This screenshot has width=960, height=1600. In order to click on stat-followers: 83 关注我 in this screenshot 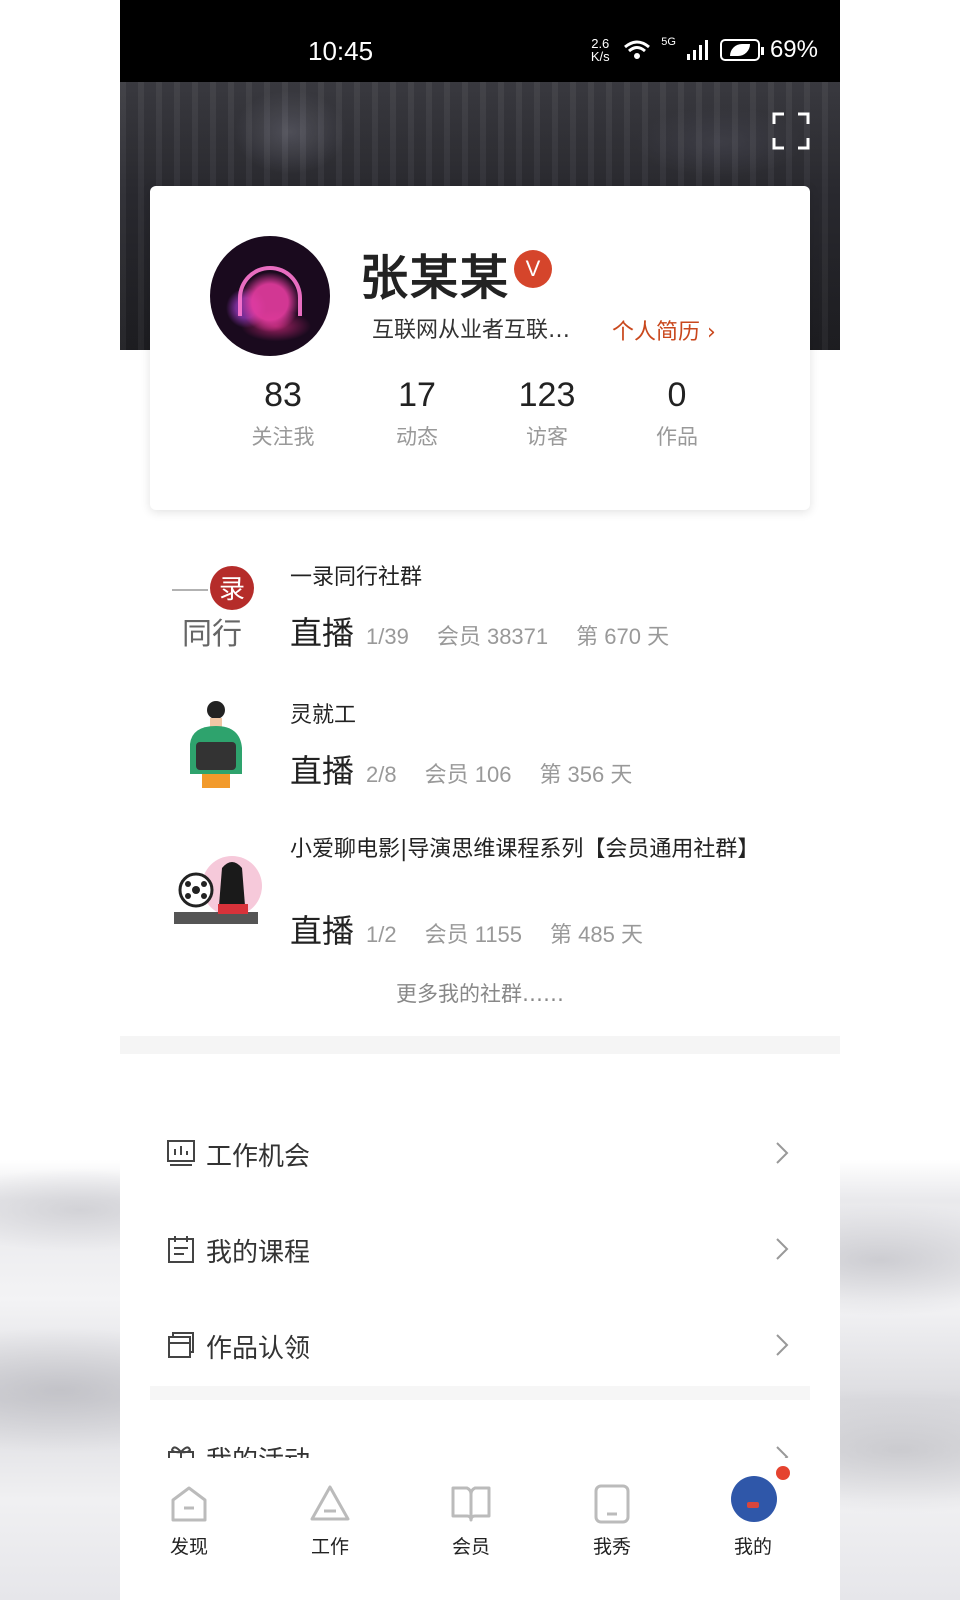, I will do `click(283, 413)`.